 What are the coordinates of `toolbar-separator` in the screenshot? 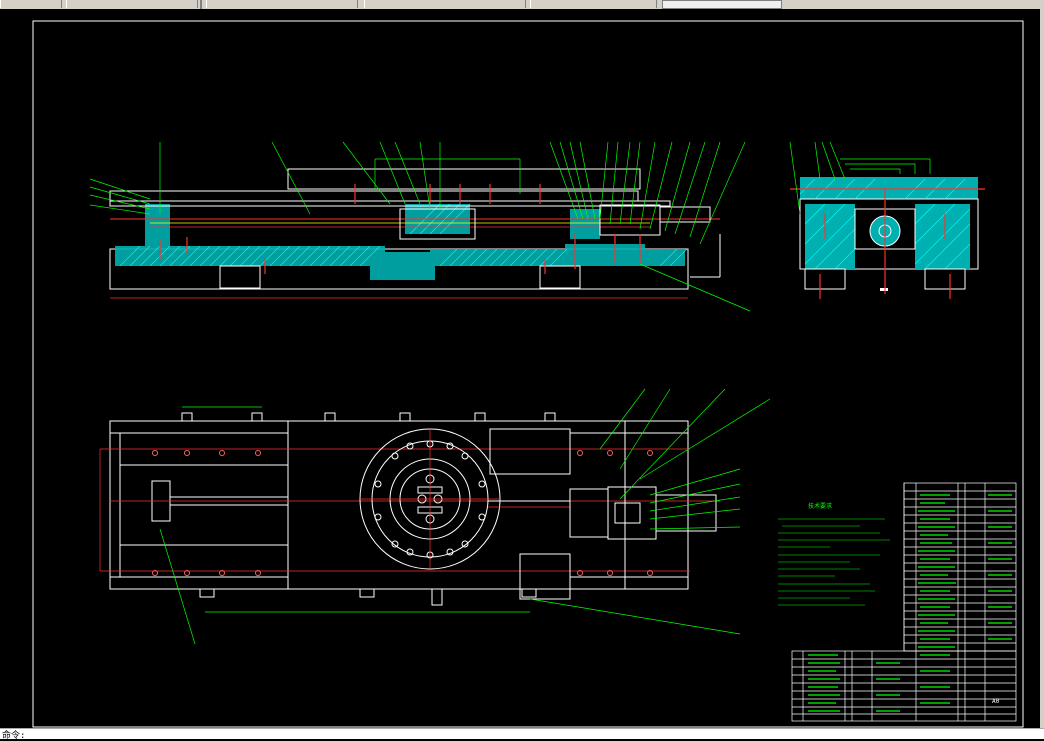 It's located at (201, 4).